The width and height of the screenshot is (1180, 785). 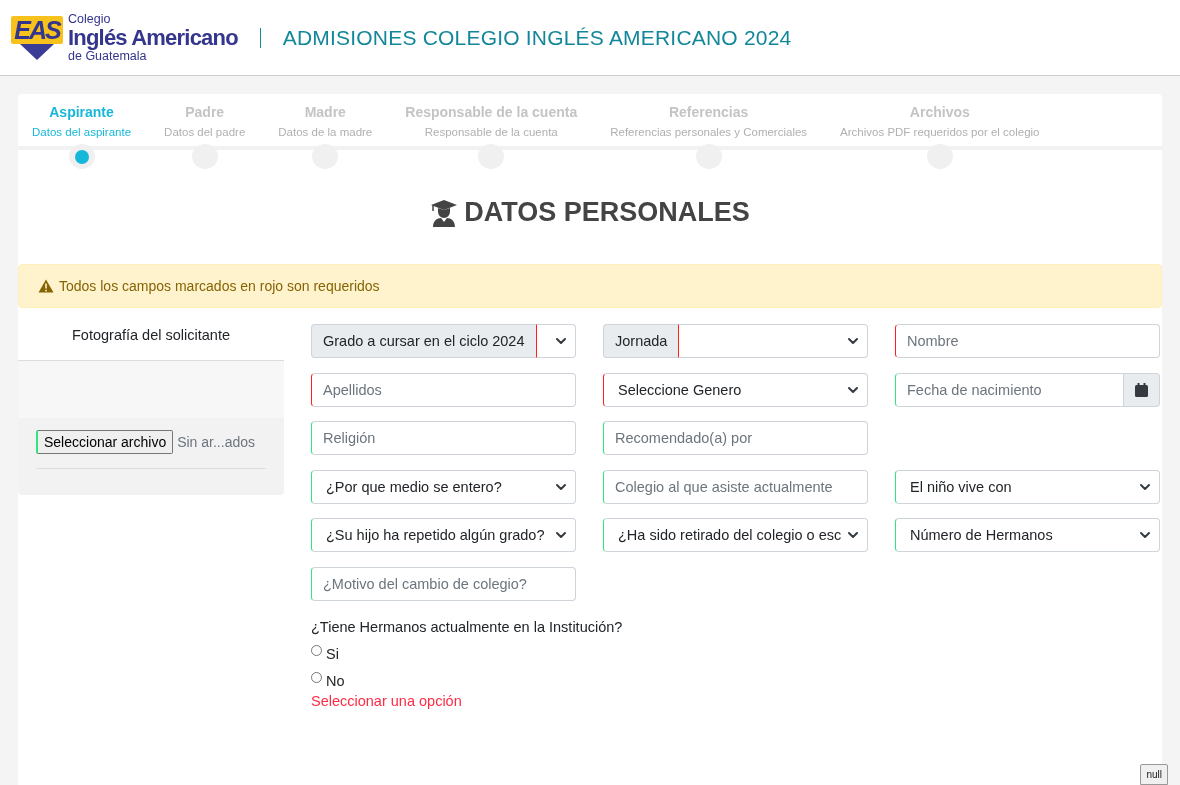 What do you see at coordinates (153, 37) in the screenshot?
I see `logo-text: Inglés Americano` at bounding box center [153, 37].